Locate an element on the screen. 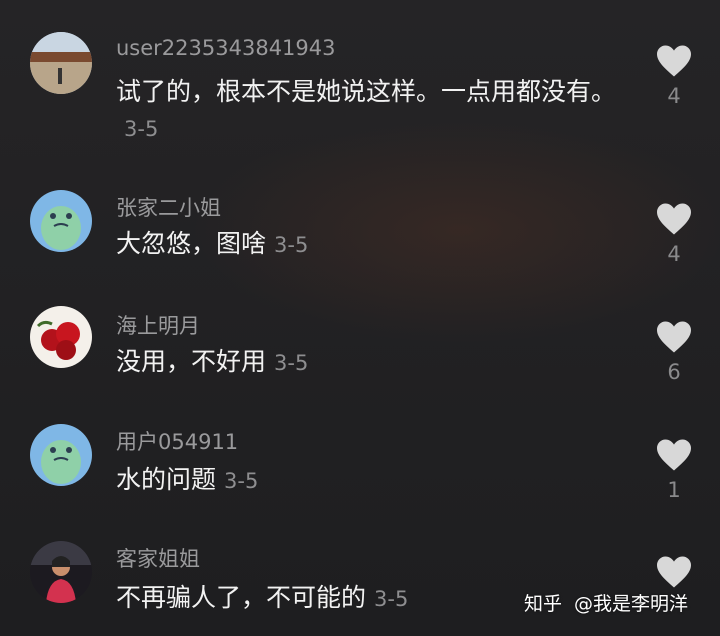  comment-username: 客家姐姐 is located at coordinates (158, 558).